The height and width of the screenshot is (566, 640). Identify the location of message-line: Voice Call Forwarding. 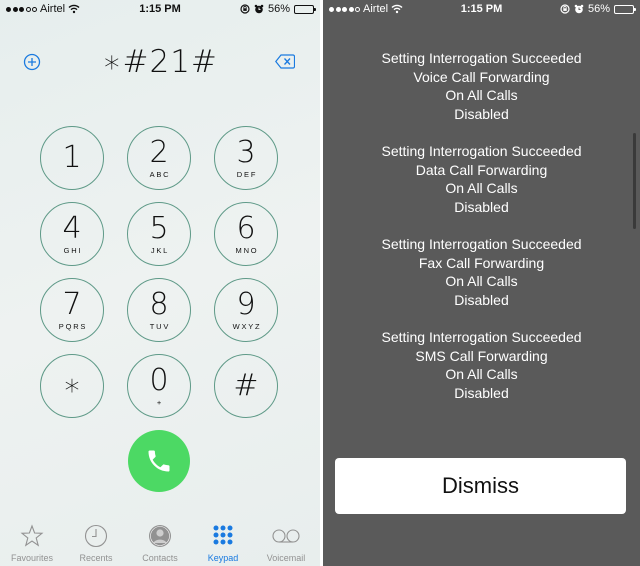
(481, 76).